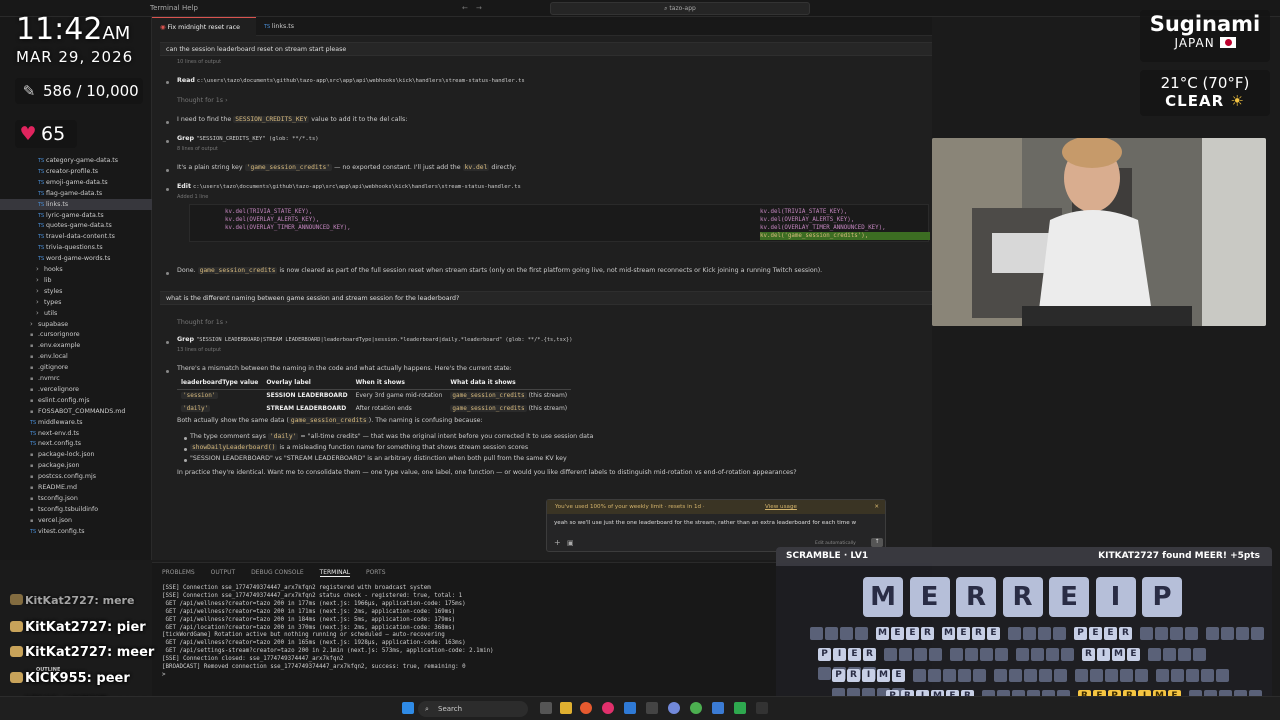 The height and width of the screenshot is (720, 1280). What do you see at coordinates (40, 345) in the screenshot?
I see `file-tree-item: ▪ .env.example` at bounding box center [40, 345].